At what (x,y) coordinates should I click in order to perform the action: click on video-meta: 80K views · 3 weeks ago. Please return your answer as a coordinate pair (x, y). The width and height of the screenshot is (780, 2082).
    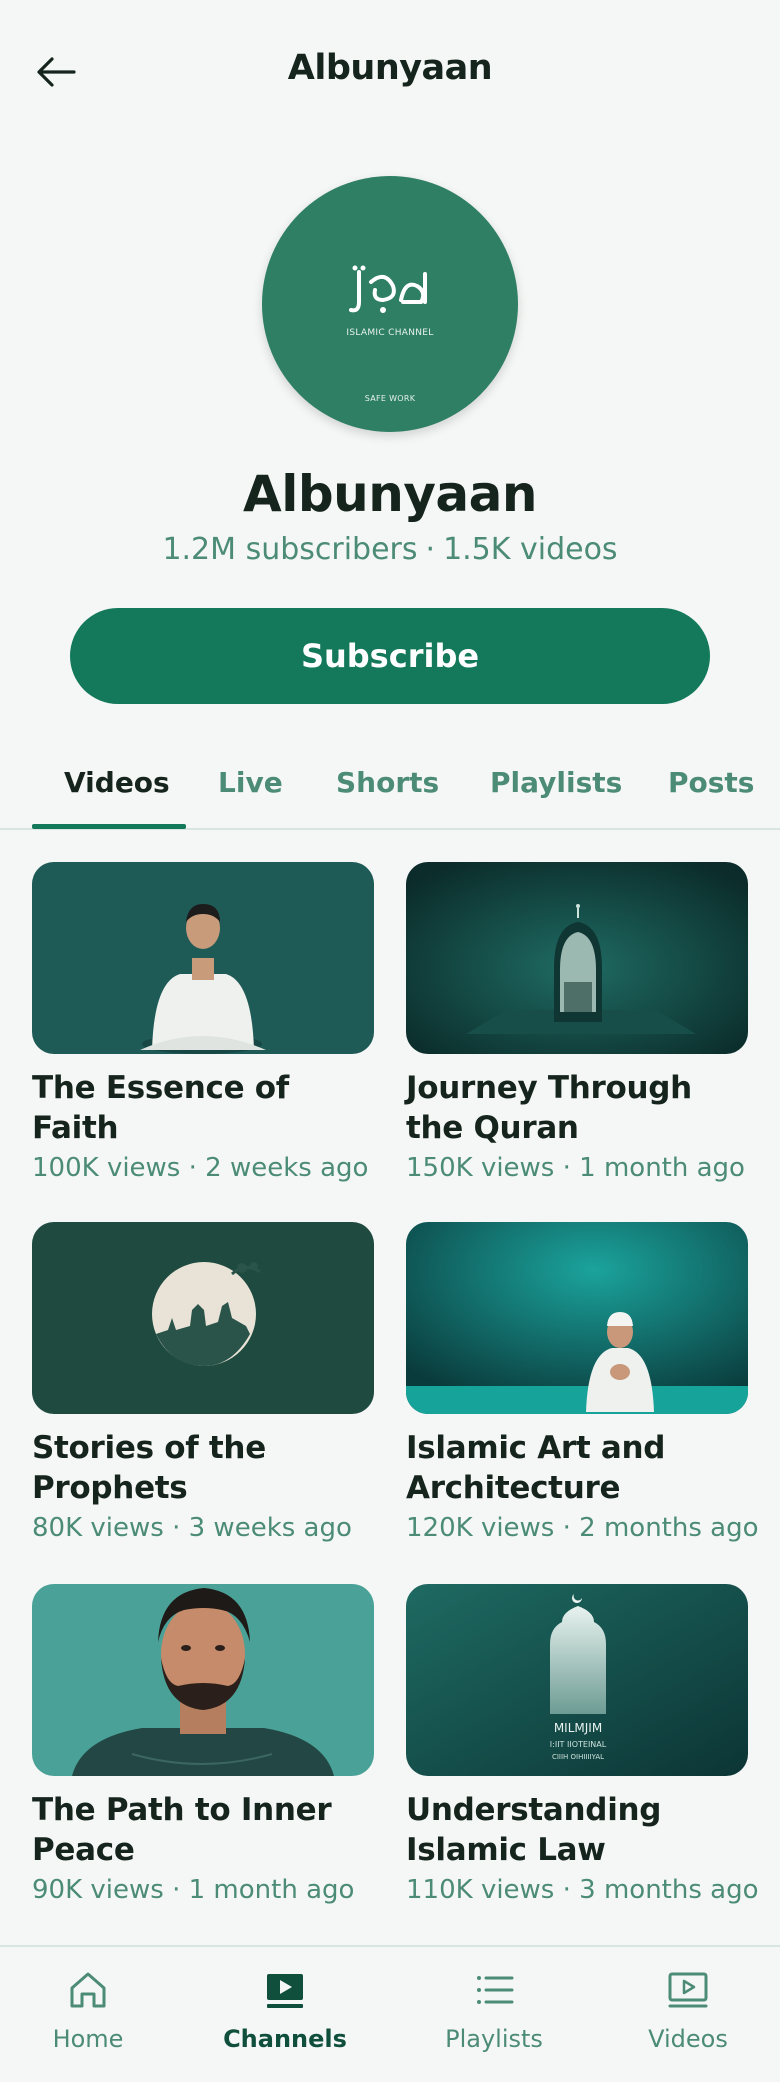
    Looking at the image, I should click on (203, 1528).